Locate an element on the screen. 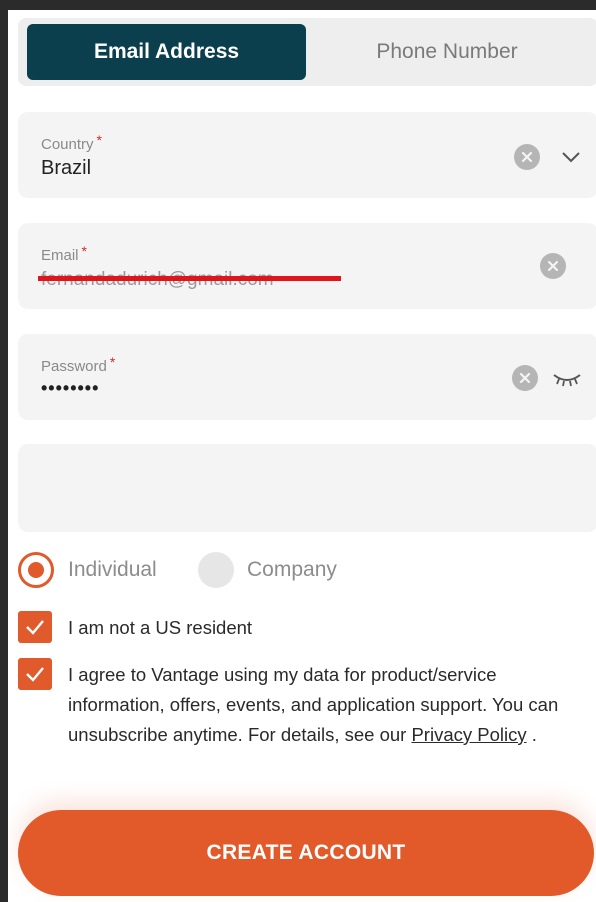 The image size is (596, 902). tab-email-address: Email Address is located at coordinates (166, 52).